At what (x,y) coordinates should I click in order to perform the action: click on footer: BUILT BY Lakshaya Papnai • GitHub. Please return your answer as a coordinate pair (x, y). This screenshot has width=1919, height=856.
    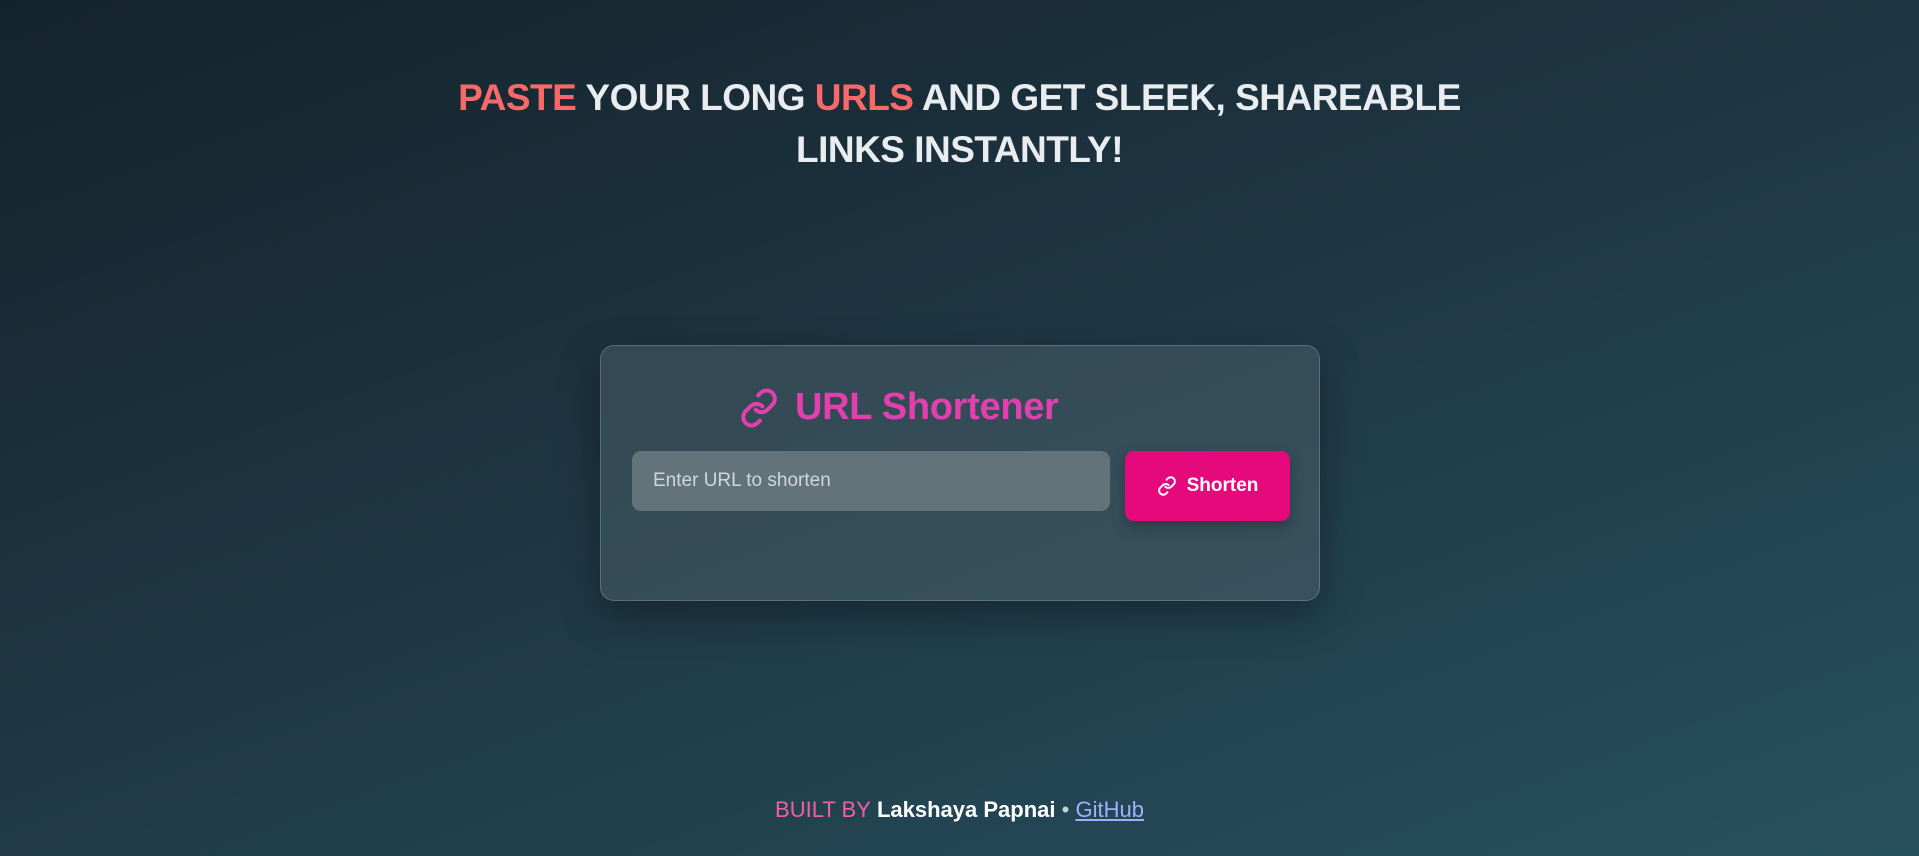
    Looking at the image, I should click on (959, 810).